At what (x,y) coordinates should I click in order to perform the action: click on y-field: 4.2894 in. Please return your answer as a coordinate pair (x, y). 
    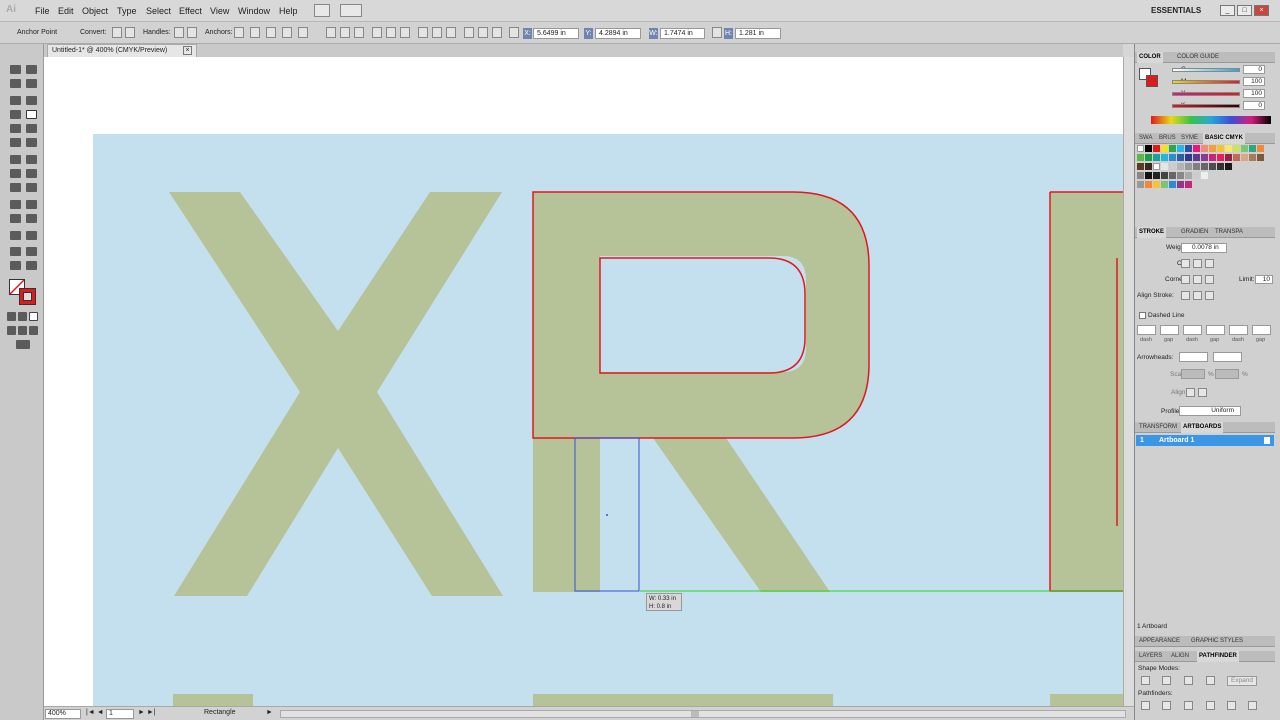
    Looking at the image, I should click on (618, 33).